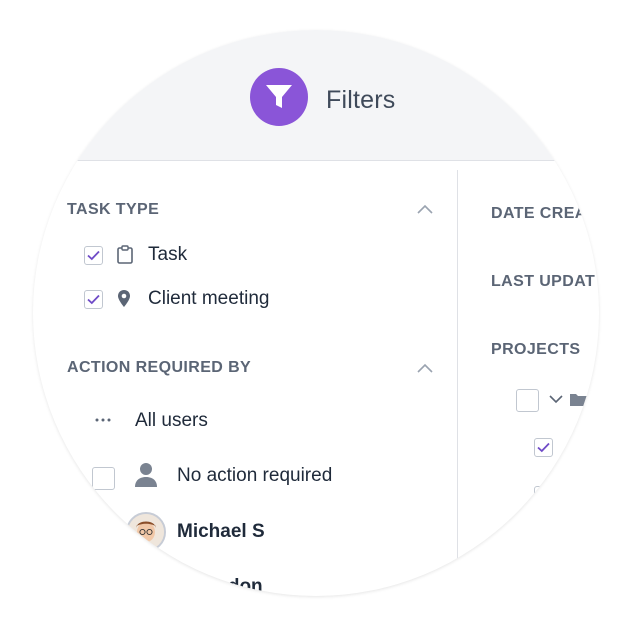 Image resolution: width=627 pixels, height=627 pixels. Describe the element at coordinates (171, 421) in the screenshot. I see `all-users-option: All users` at that location.